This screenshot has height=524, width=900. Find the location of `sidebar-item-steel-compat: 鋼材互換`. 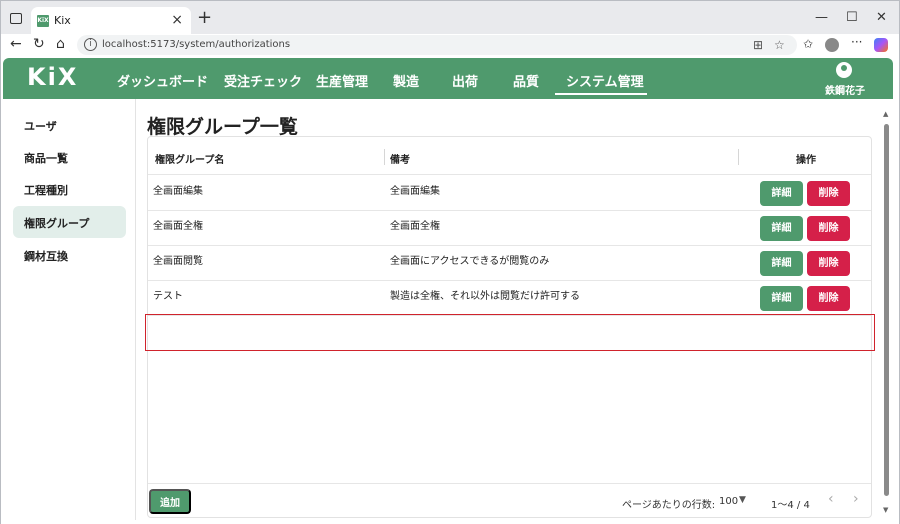

sidebar-item-steel-compat: 鋼材互換 is located at coordinates (69, 255).